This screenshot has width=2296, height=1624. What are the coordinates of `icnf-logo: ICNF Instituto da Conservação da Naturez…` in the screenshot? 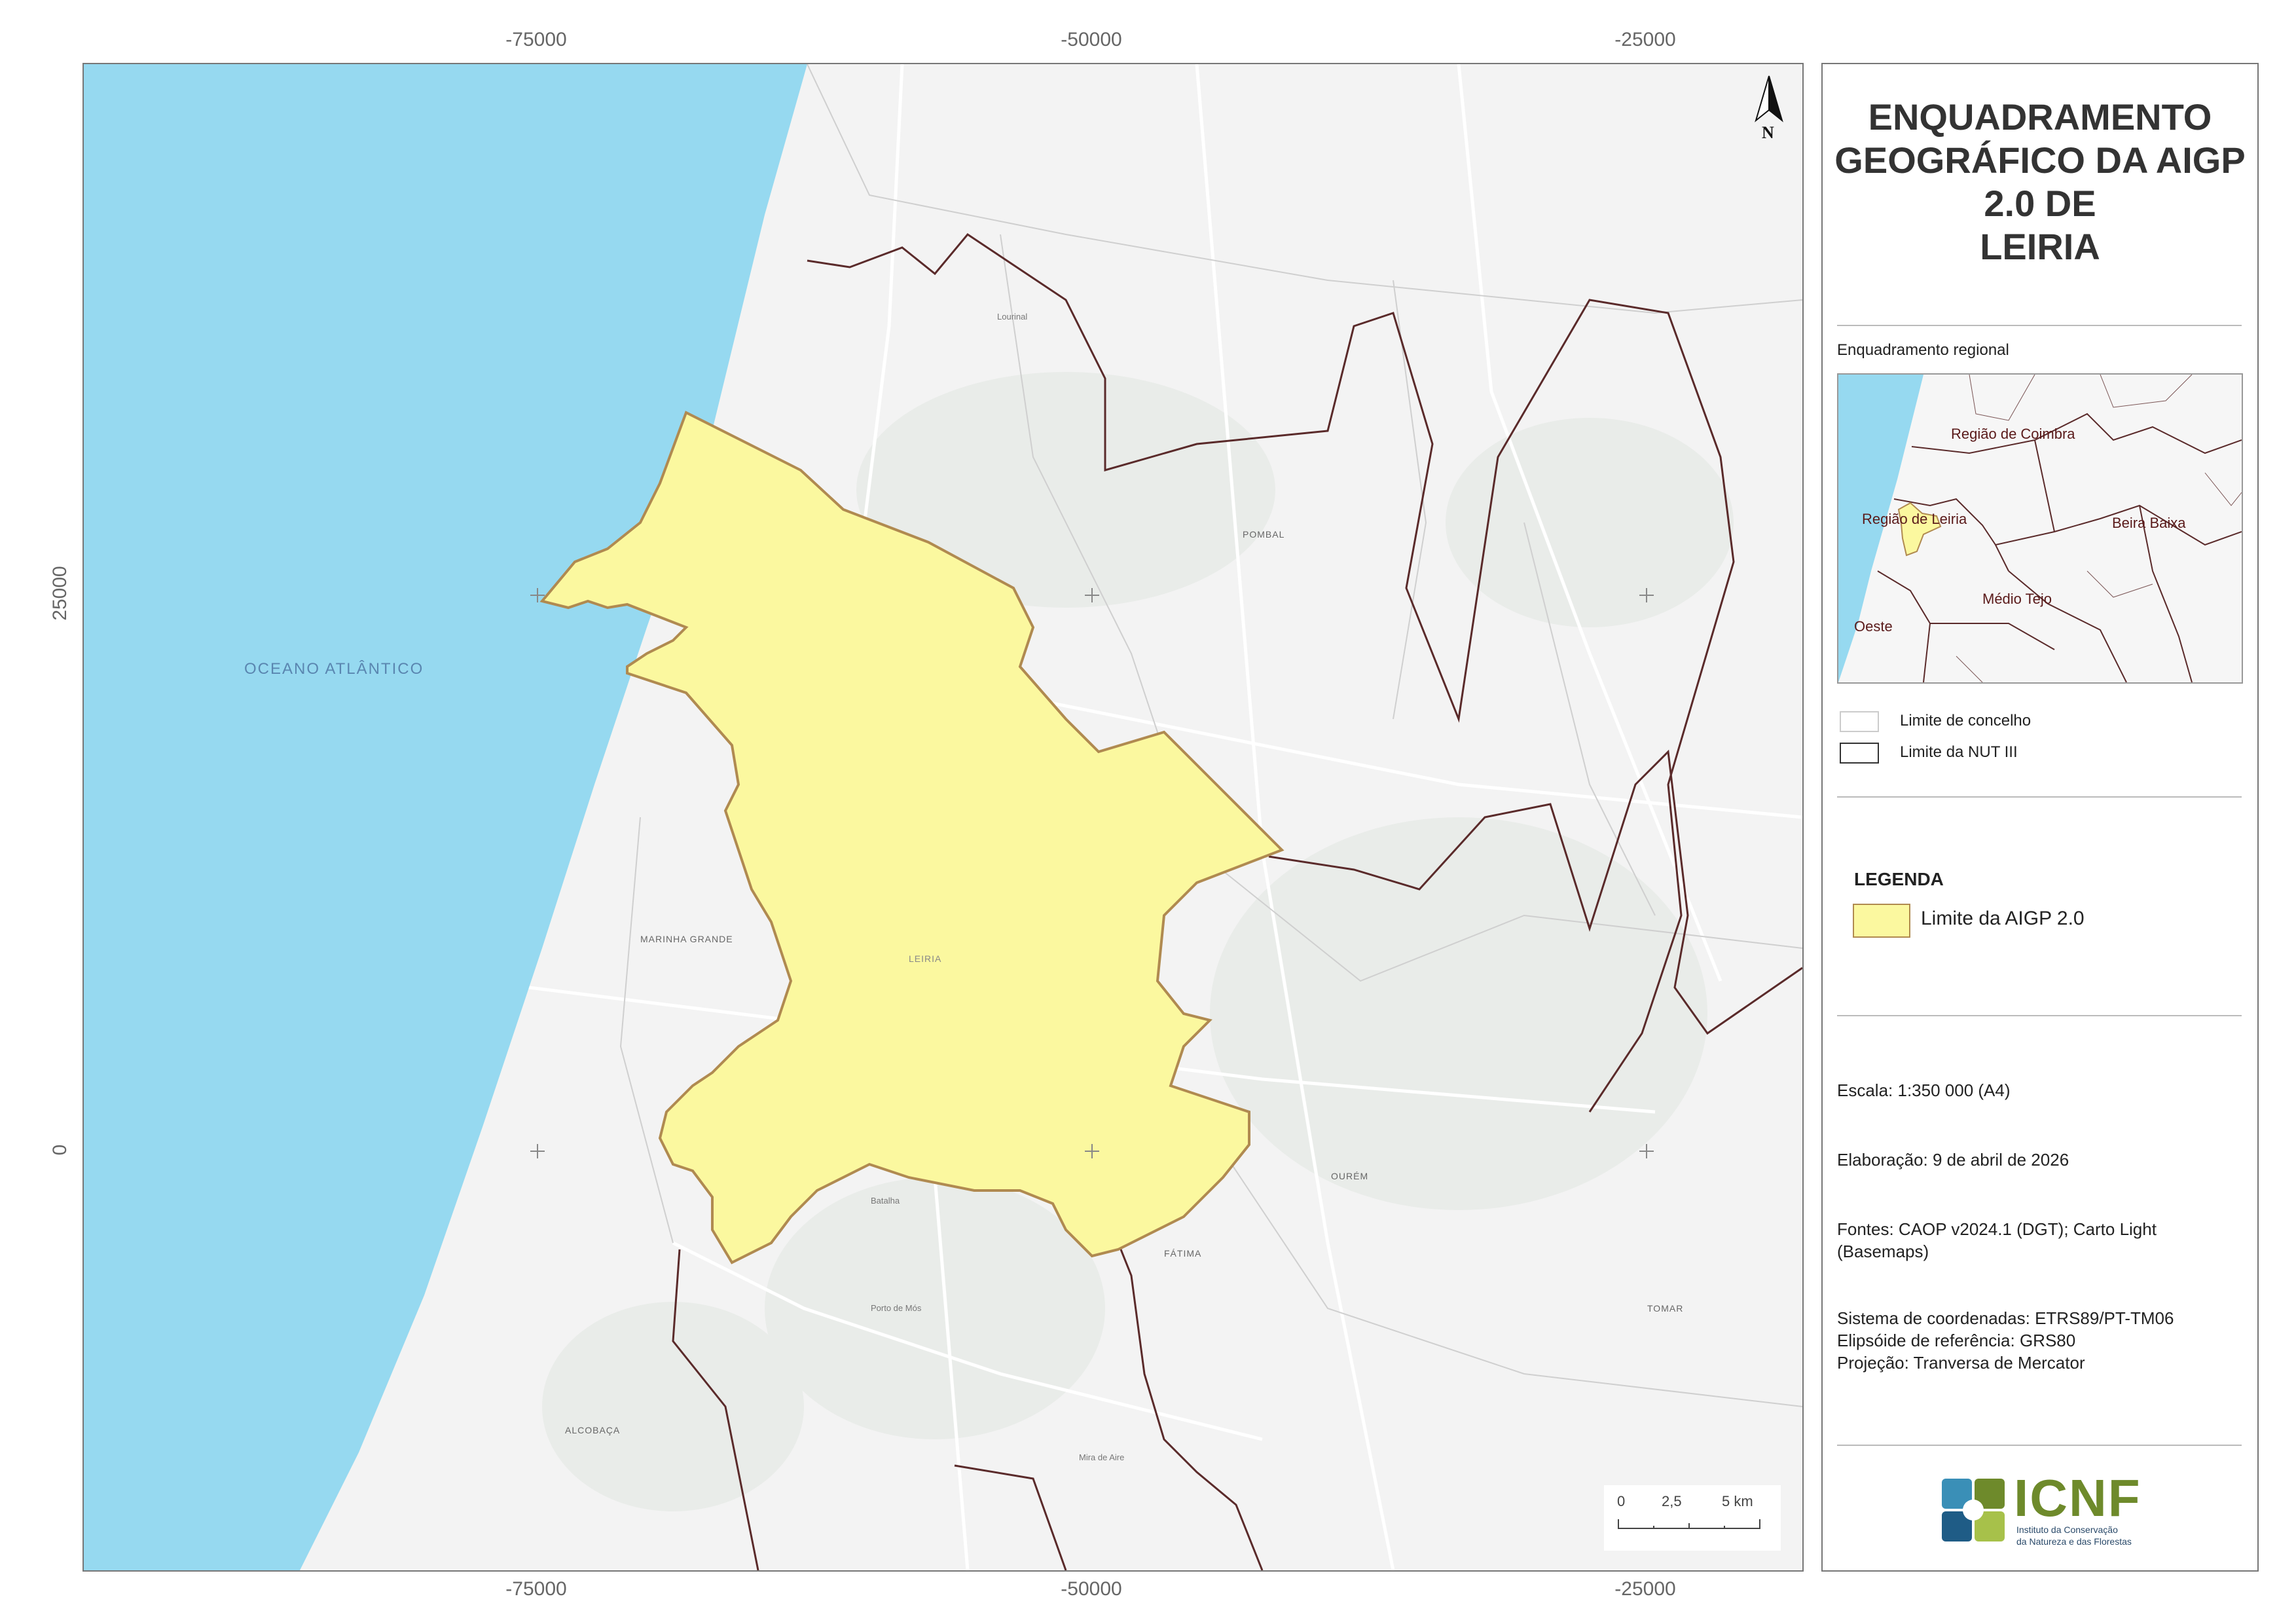 It's located at (2071, 1510).